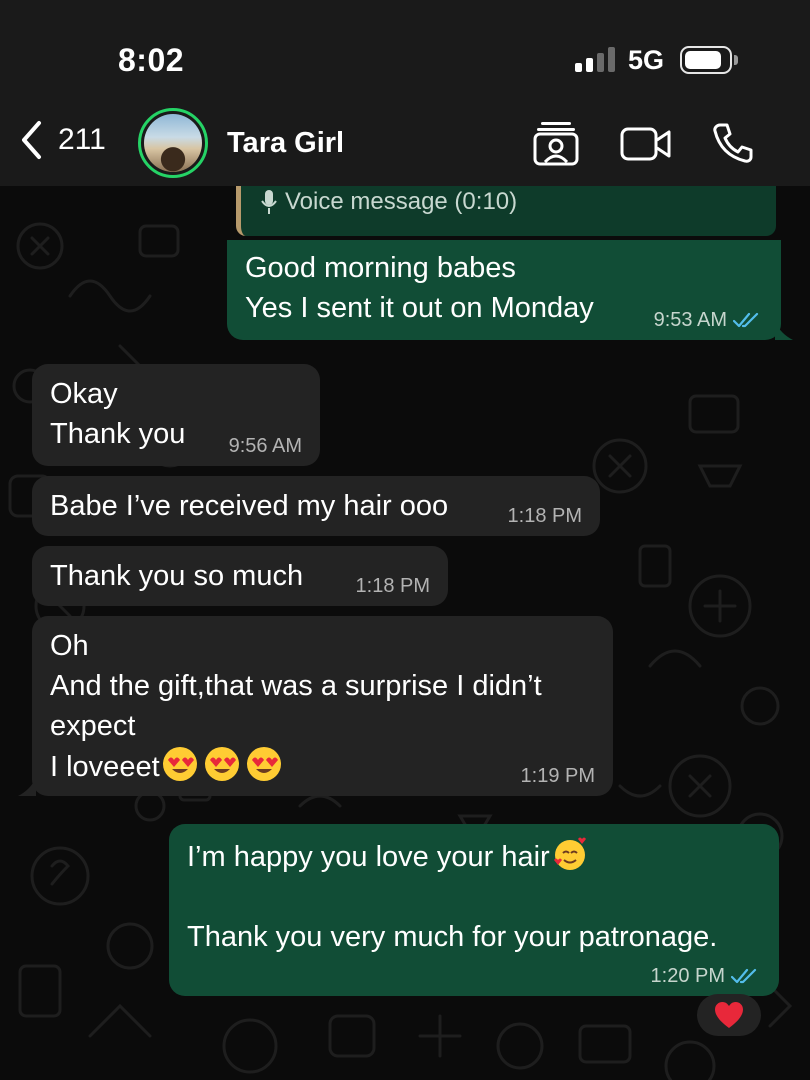 This screenshot has height=1080, width=810. Describe the element at coordinates (380, 268) in the screenshot. I see `message-text: Good morning babes` at that location.